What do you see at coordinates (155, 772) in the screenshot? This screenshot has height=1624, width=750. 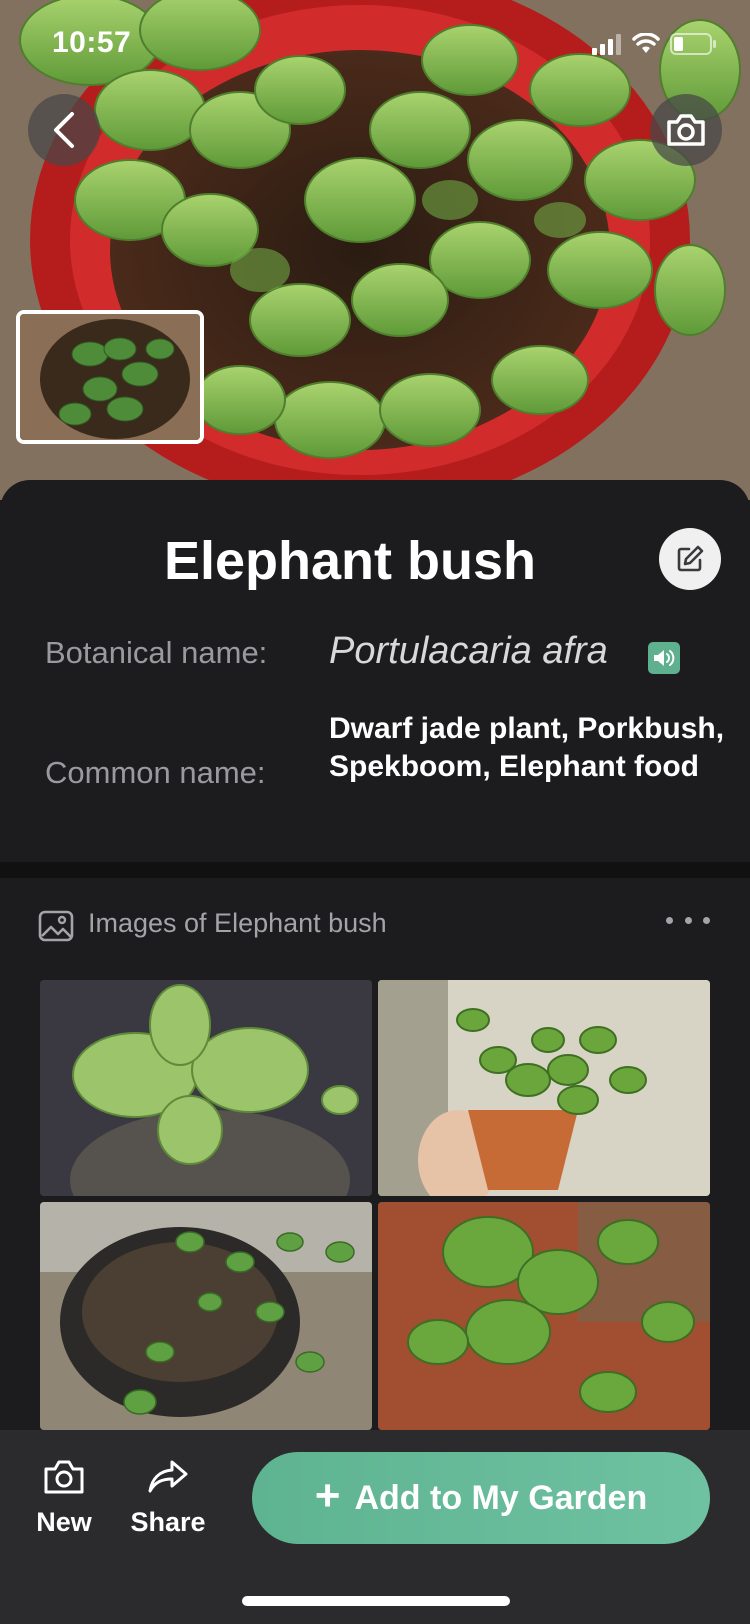 I see `common-name-label: Common name:` at bounding box center [155, 772].